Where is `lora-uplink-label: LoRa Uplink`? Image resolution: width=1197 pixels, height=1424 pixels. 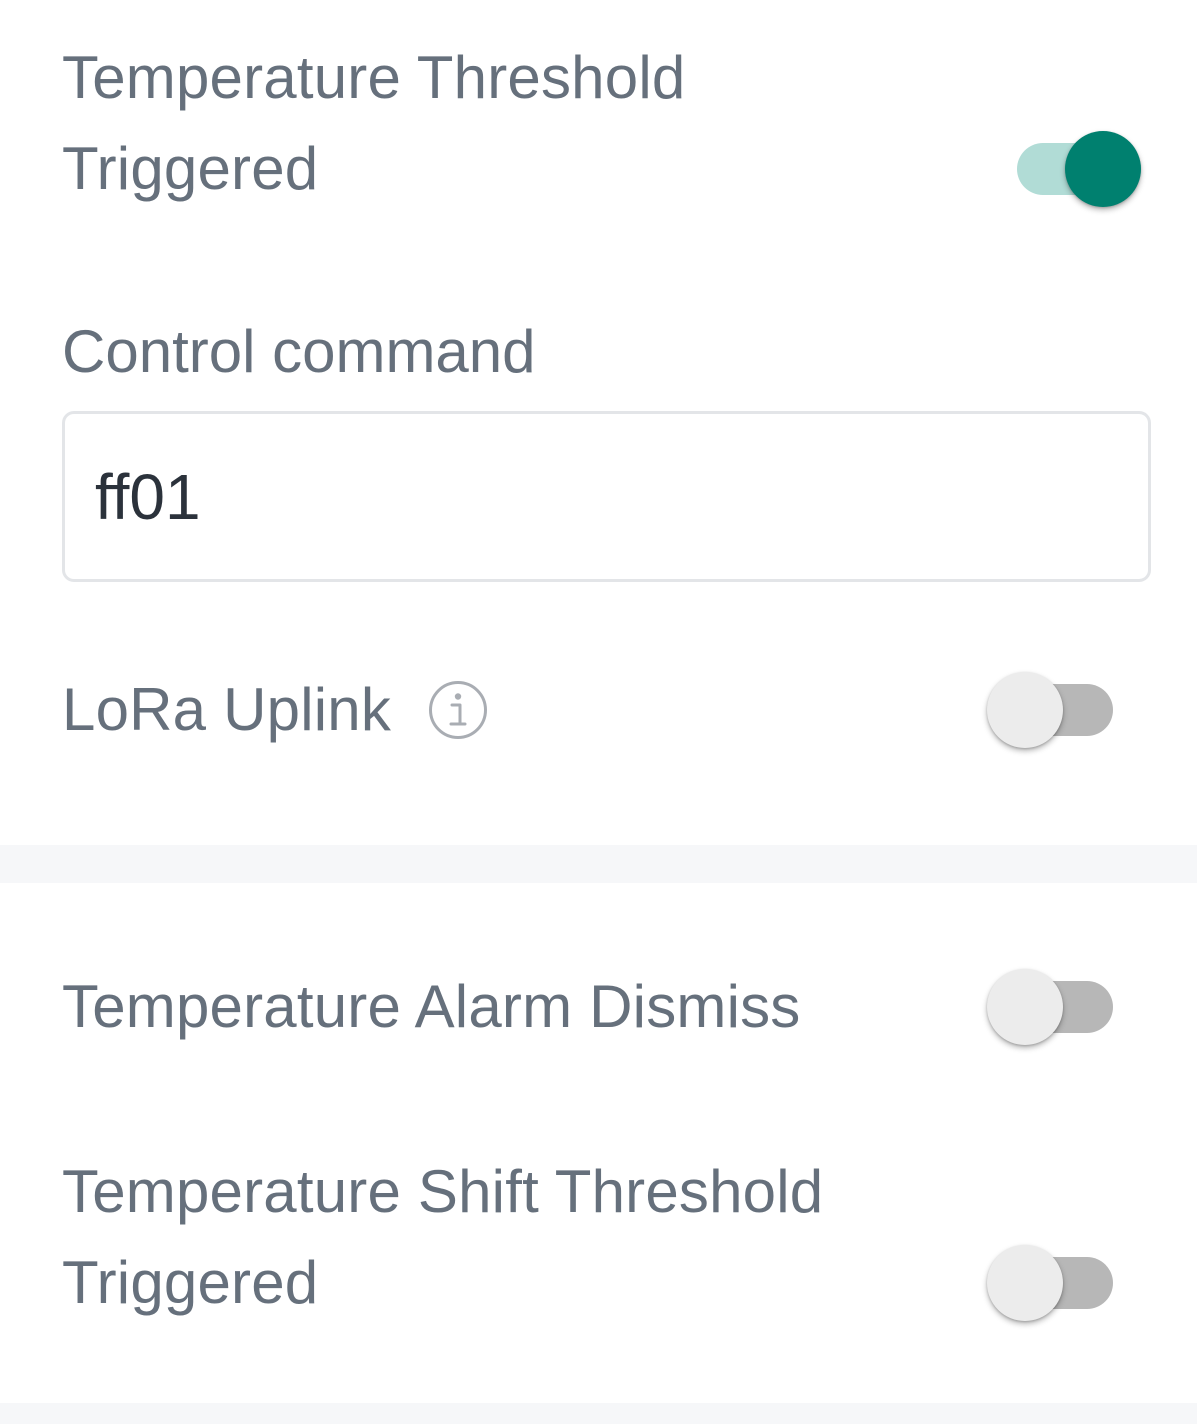 lora-uplink-label: LoRa Uplink is located at coordinates (227, 709).